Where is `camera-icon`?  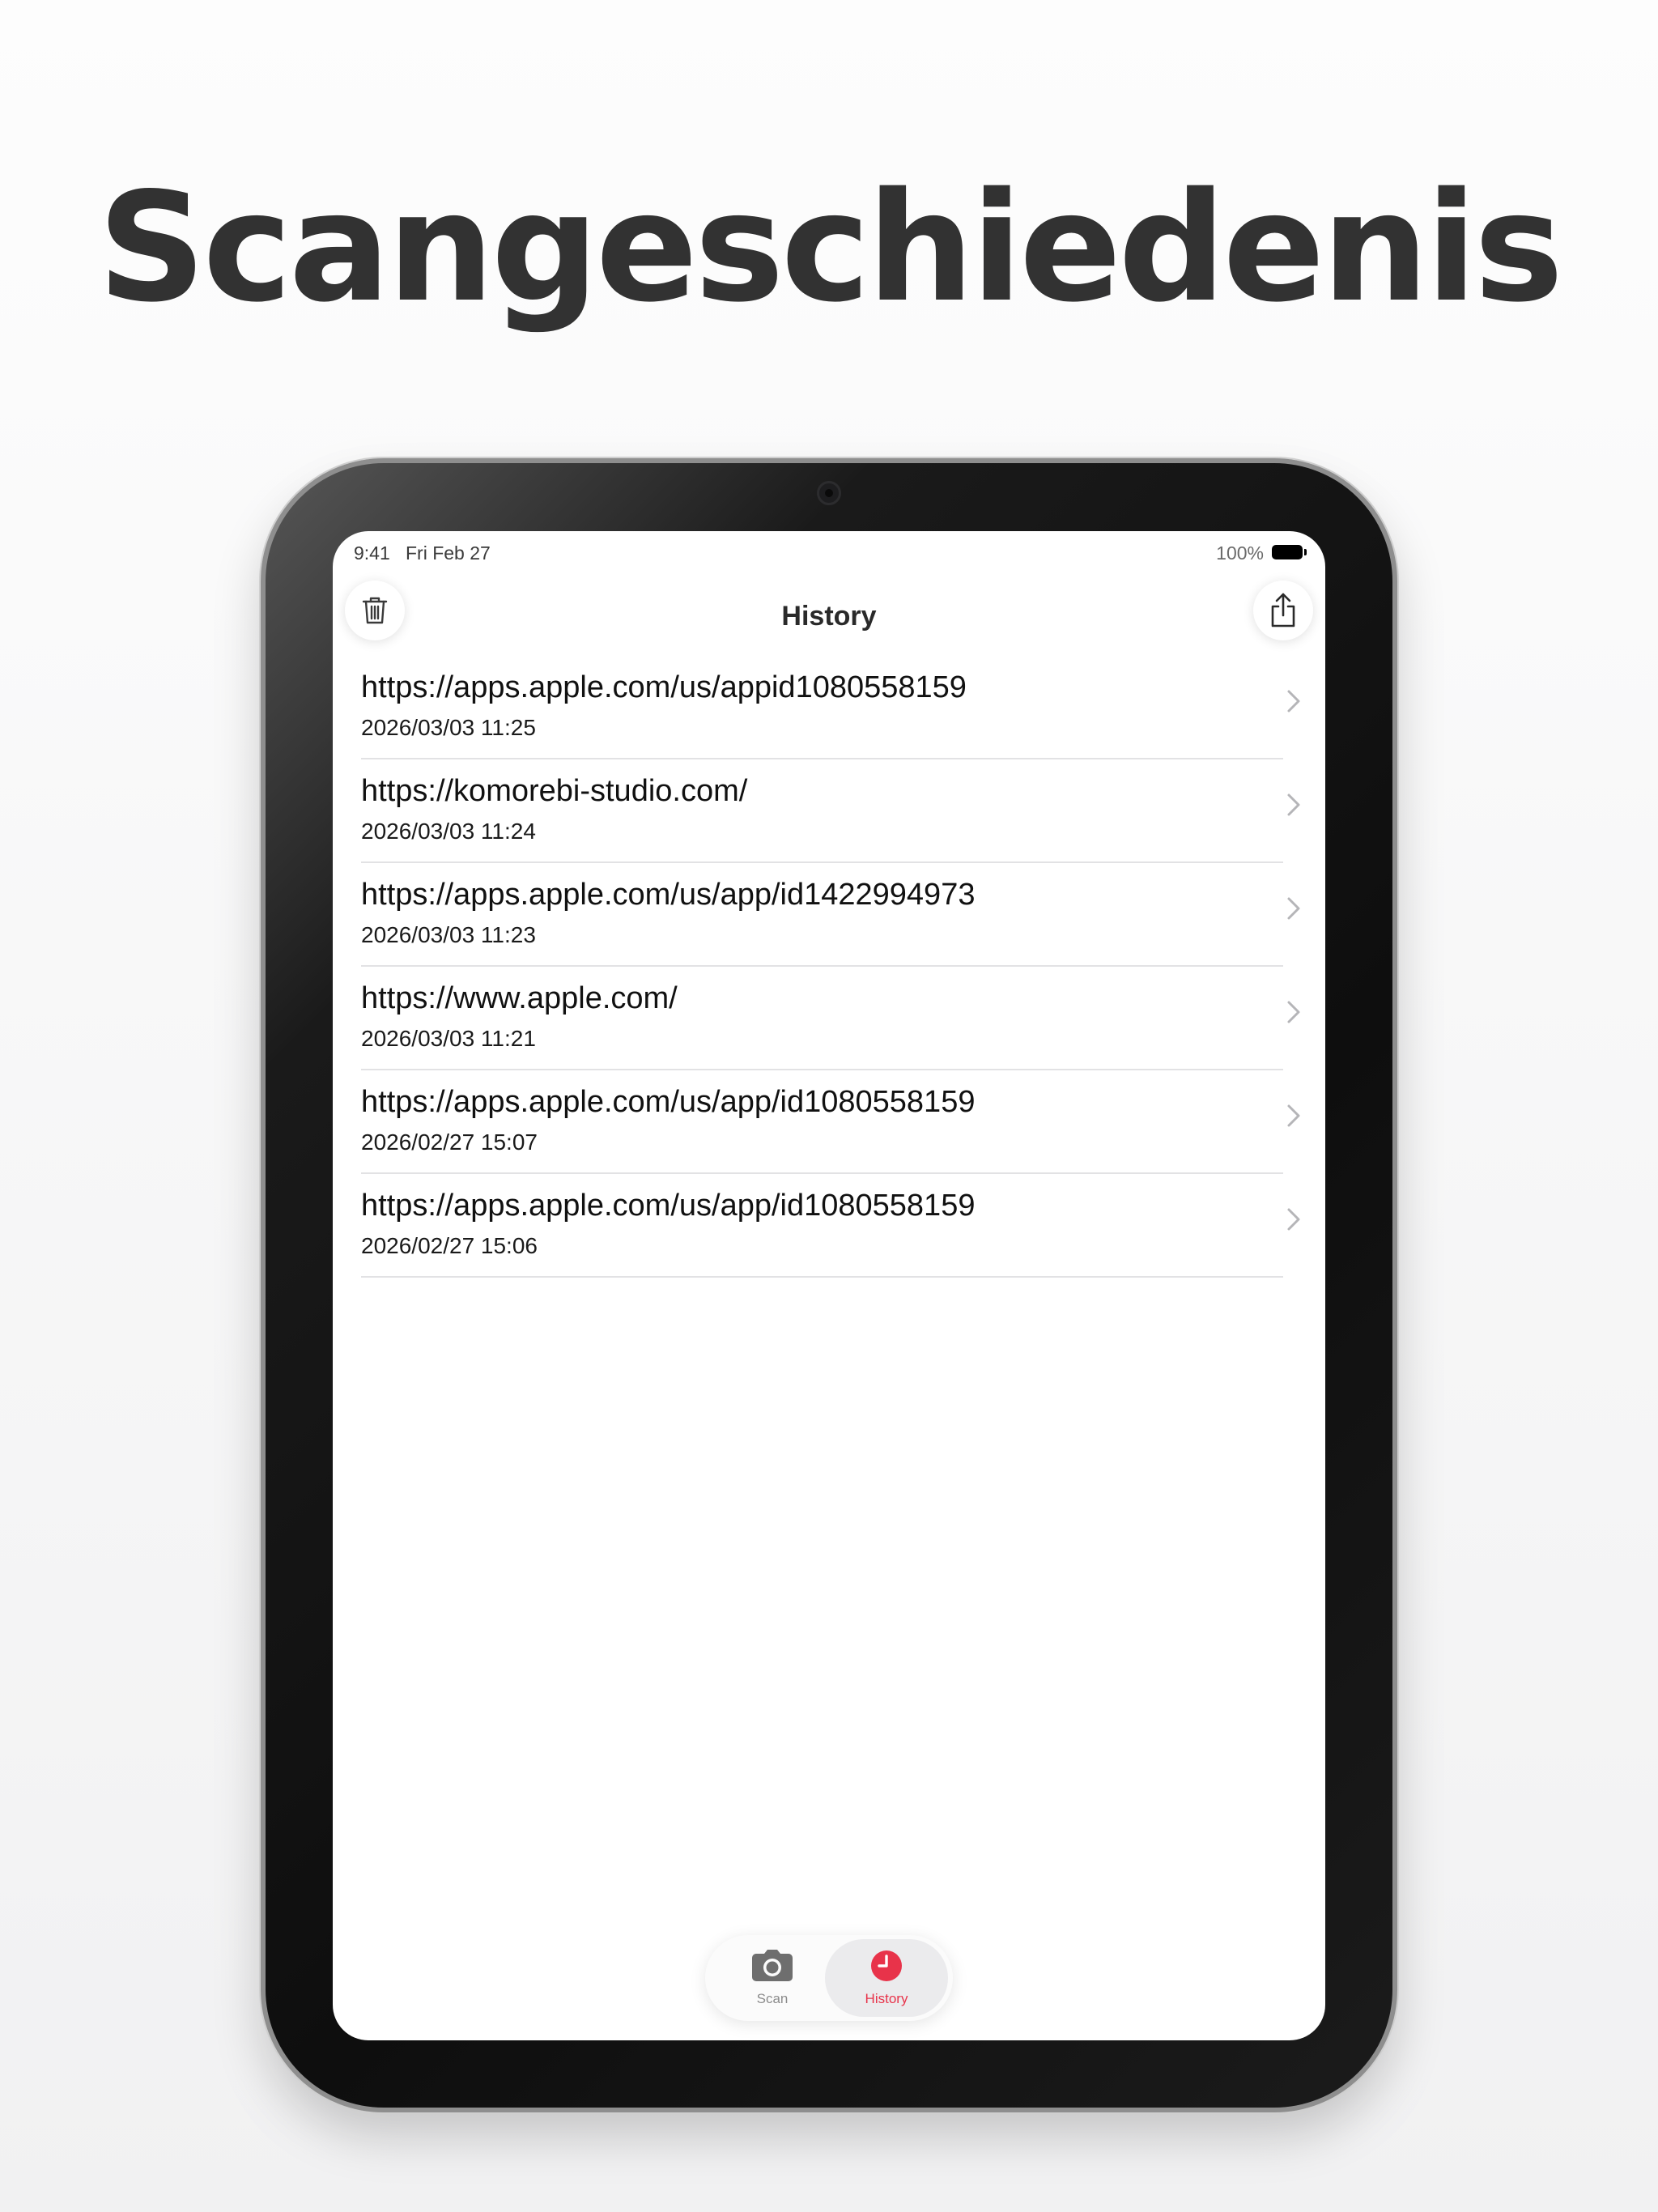 camera-icon is located at coordinates (772, 1965).